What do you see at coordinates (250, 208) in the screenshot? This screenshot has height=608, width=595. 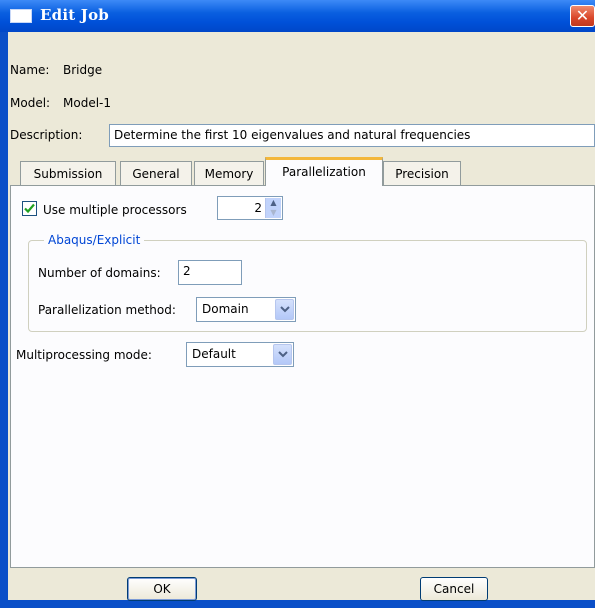 I see `processors-spinbox: 2 ▲ ▼` at bounding box center [250, 208].